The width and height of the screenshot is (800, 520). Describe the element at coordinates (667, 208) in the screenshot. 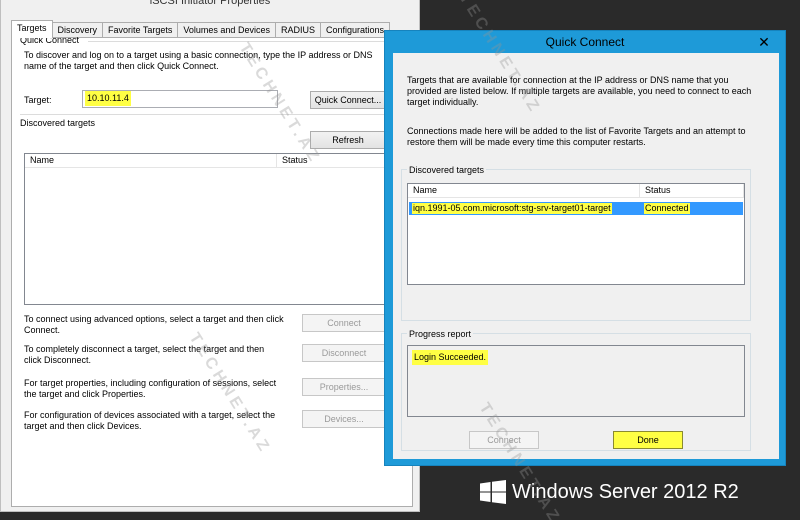

I see `target-status: Connected` at that location.